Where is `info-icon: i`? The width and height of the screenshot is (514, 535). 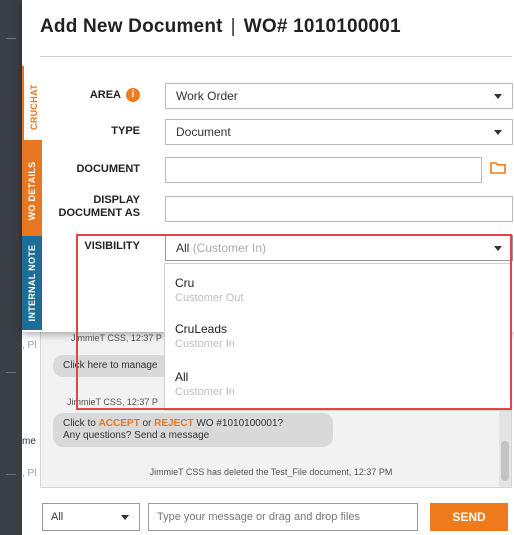 info-icon: i is located at coordinates (133, 95).